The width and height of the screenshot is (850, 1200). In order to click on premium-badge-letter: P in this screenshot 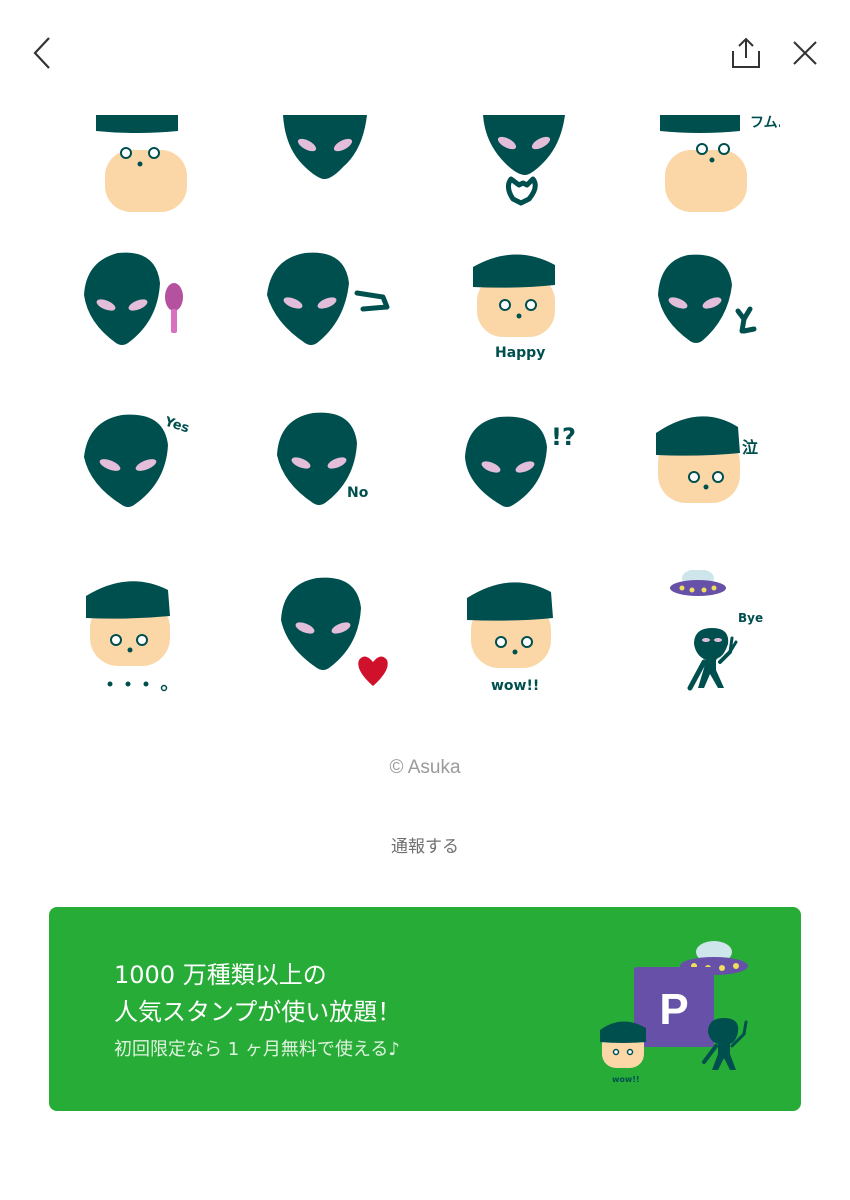, I will do `click(673, 1009)`.